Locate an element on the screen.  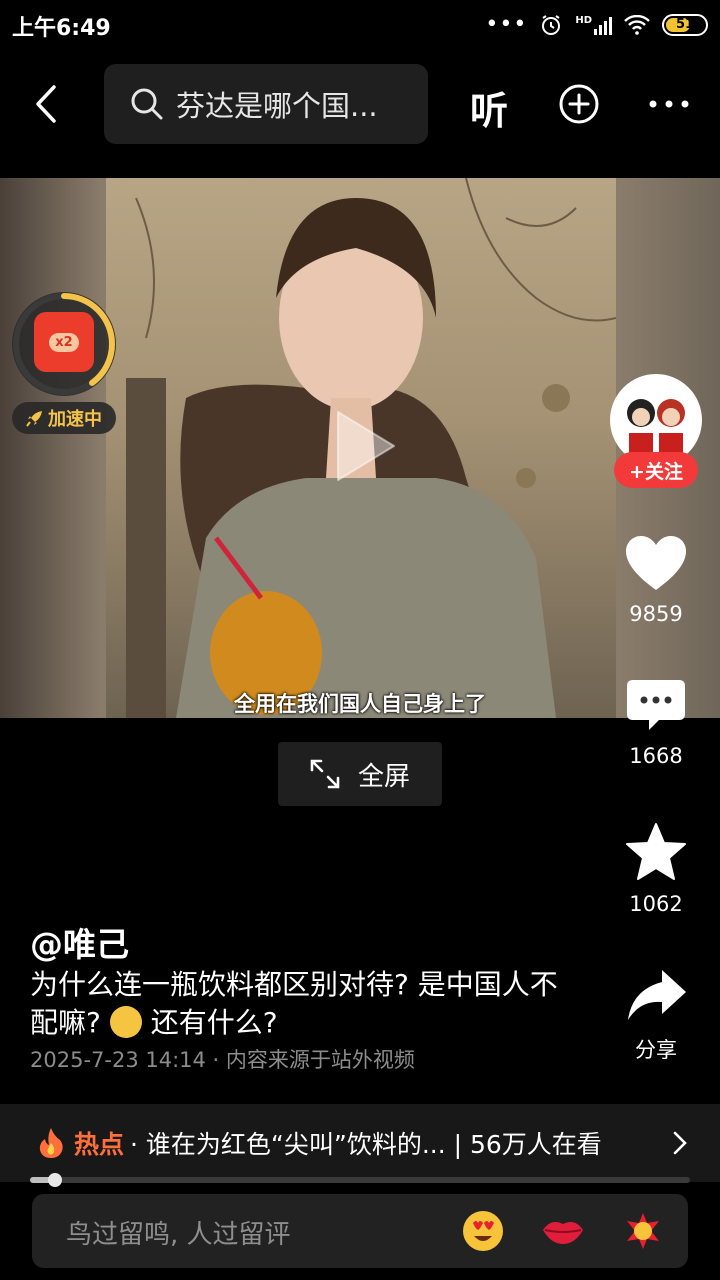
comment-placeholder: 鸟过留鸣, 人过留评 is located at coordinates (178, 1235).